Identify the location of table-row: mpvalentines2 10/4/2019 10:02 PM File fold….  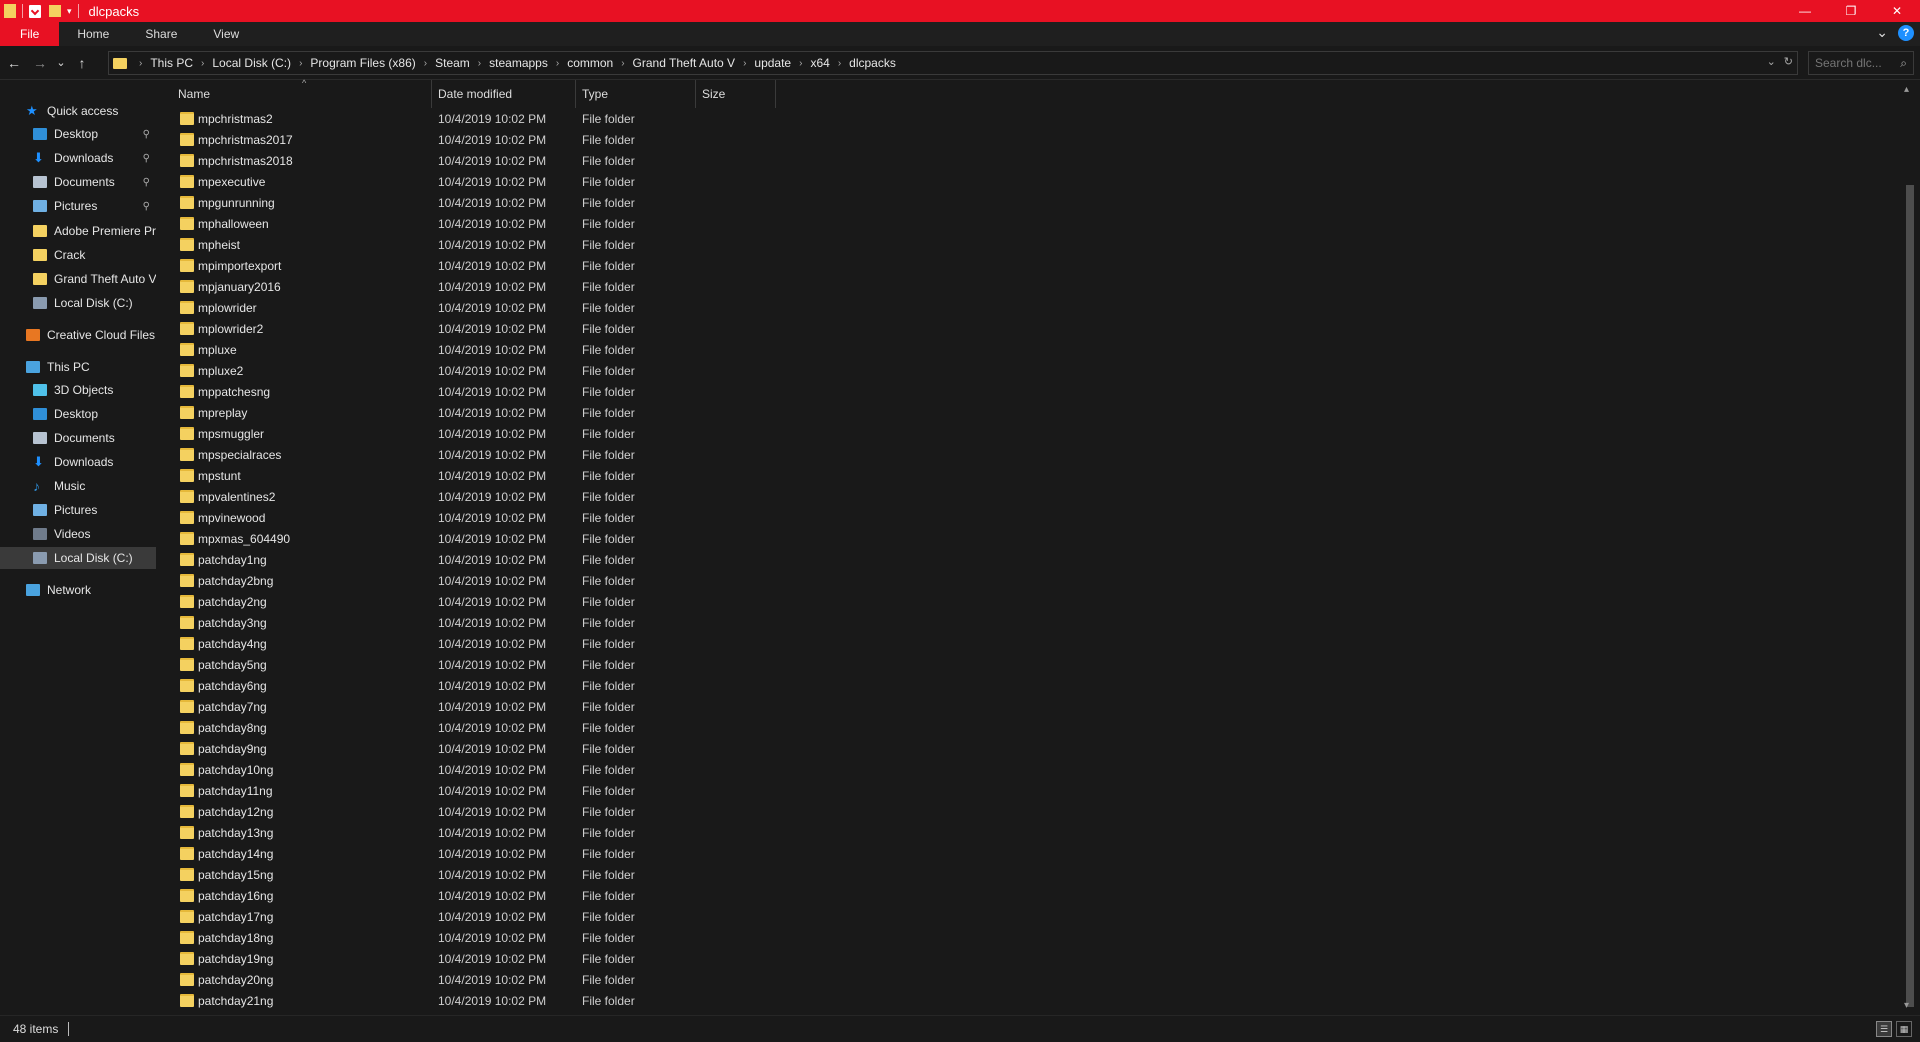
(460, 496).